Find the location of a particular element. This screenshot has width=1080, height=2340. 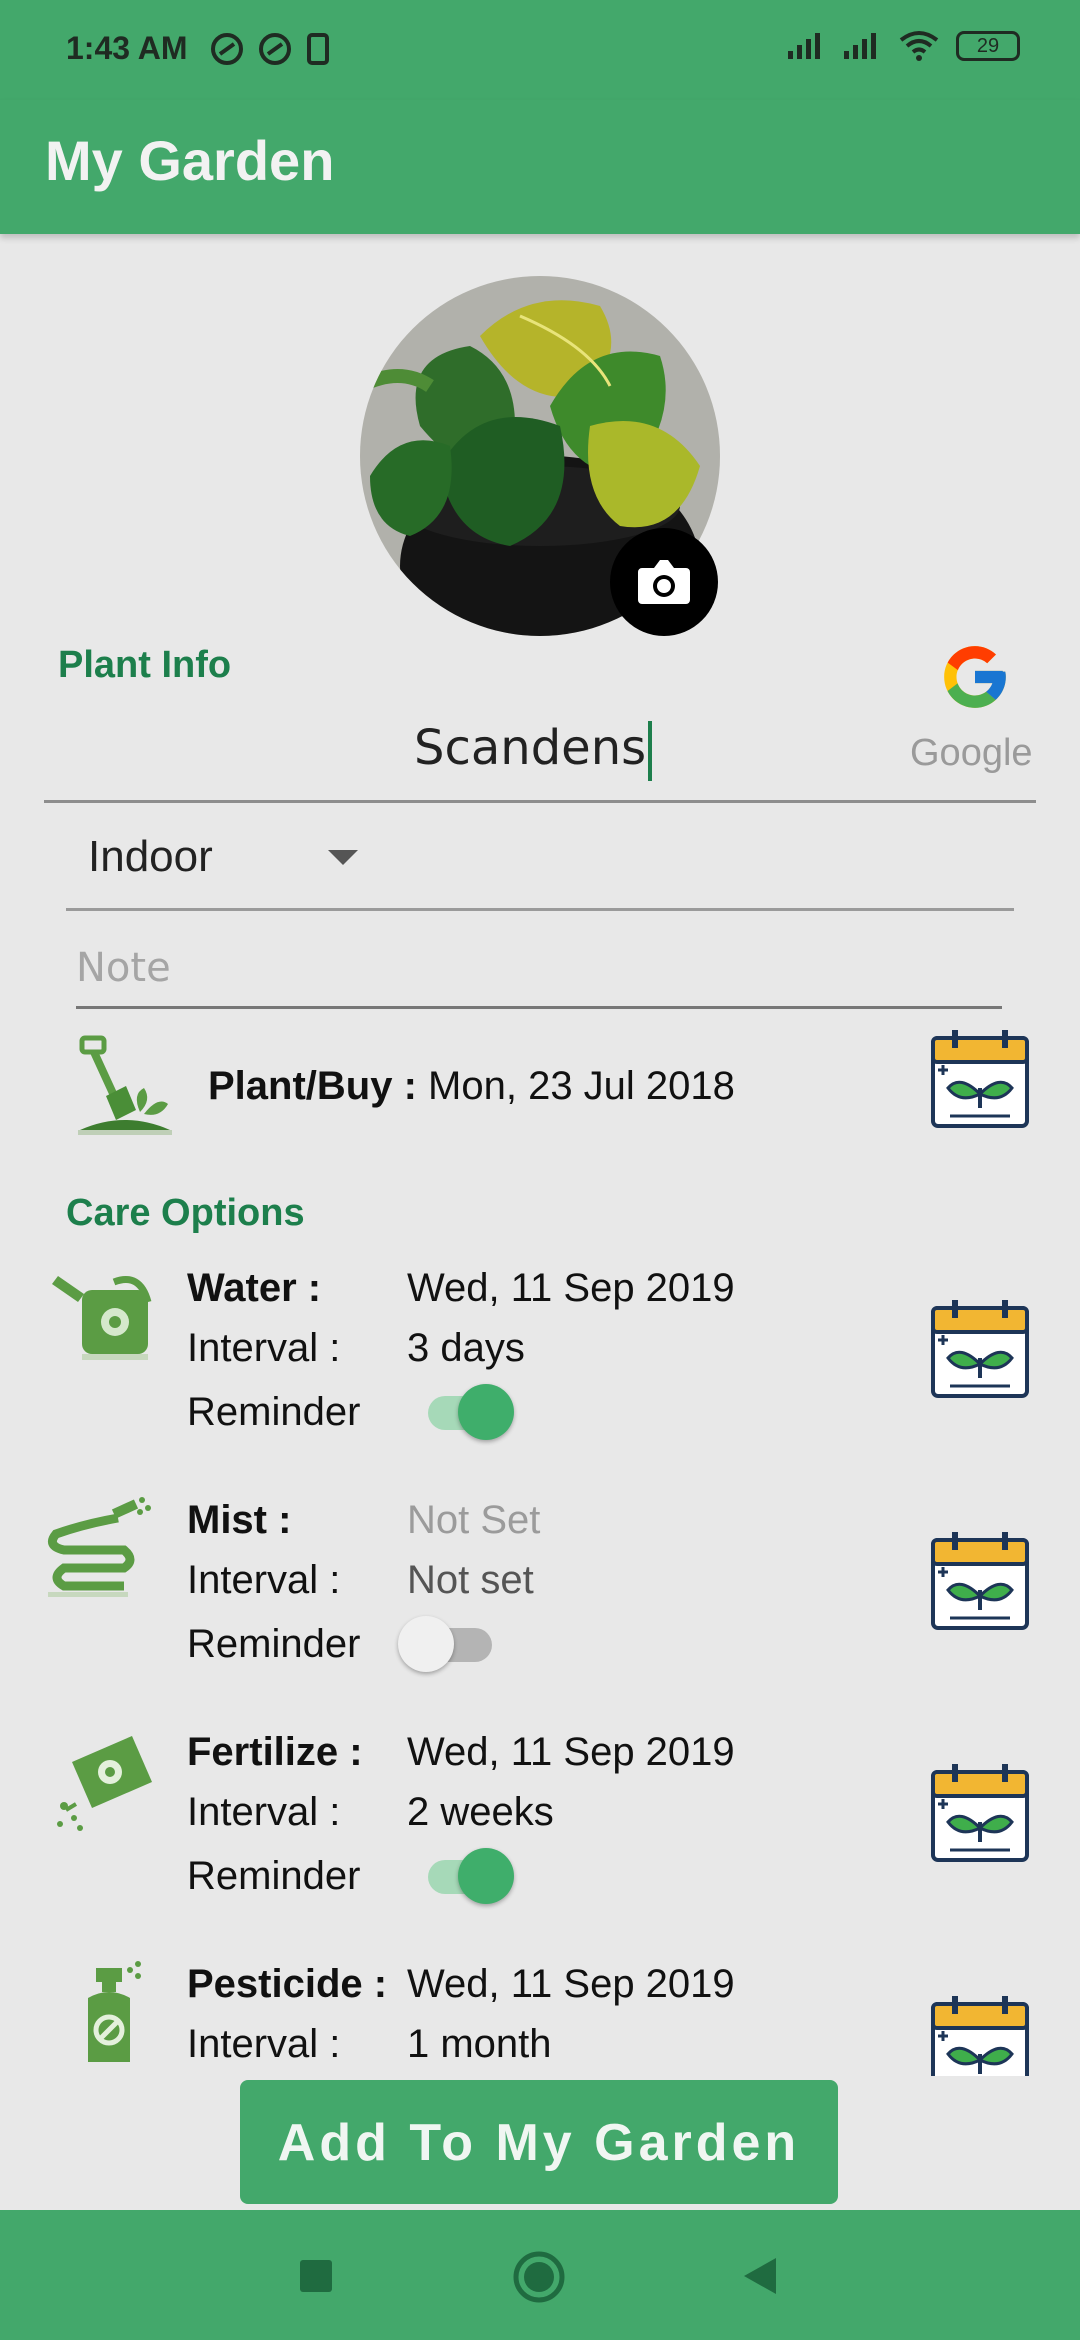

care-options-heading: Care Options is located at coordinates (185, 1213).